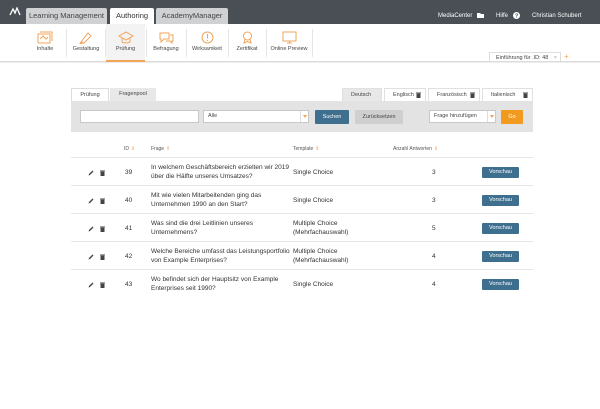 This screenshot has height=409, width=600. Describe the element at coordinates (289, 43) in the screenshot. I see `tool-online-preview: Online Preview` at that location.